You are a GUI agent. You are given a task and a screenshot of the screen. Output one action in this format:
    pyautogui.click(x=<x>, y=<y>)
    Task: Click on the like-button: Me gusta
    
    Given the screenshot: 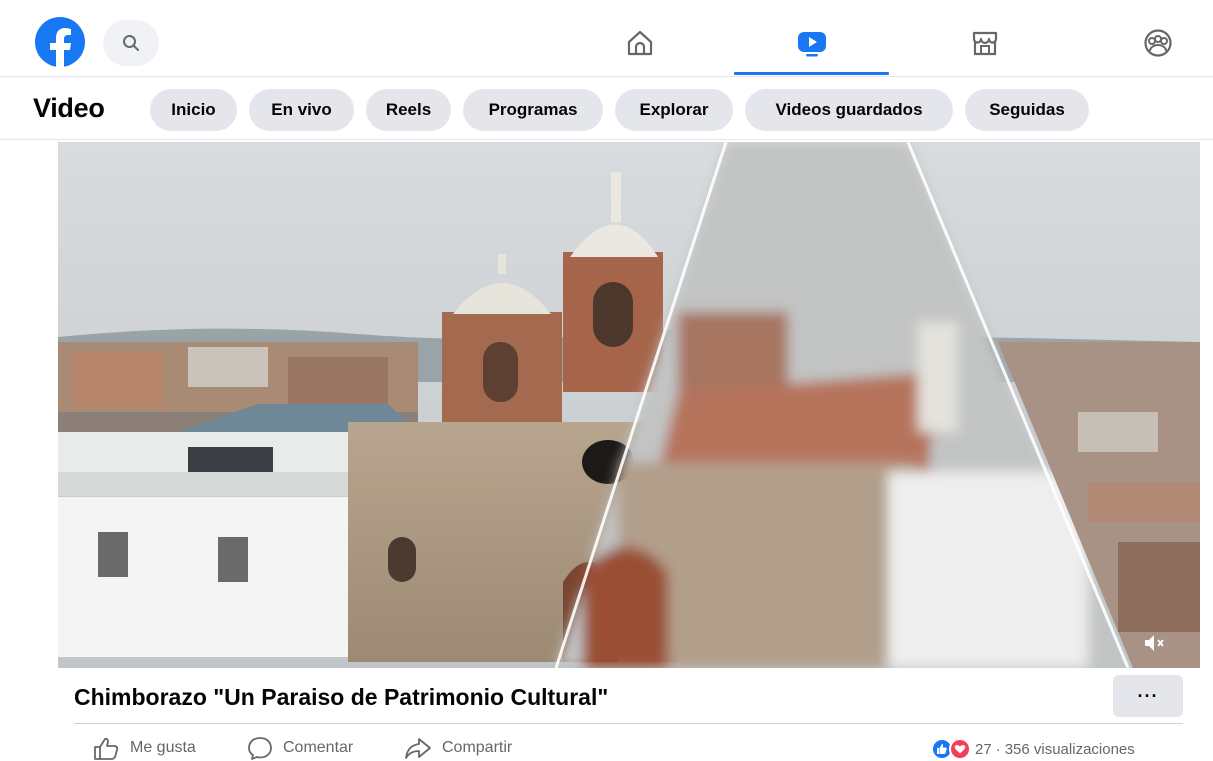 What is the action you would take?
    pyautogui.click(x=144, y=748)
    